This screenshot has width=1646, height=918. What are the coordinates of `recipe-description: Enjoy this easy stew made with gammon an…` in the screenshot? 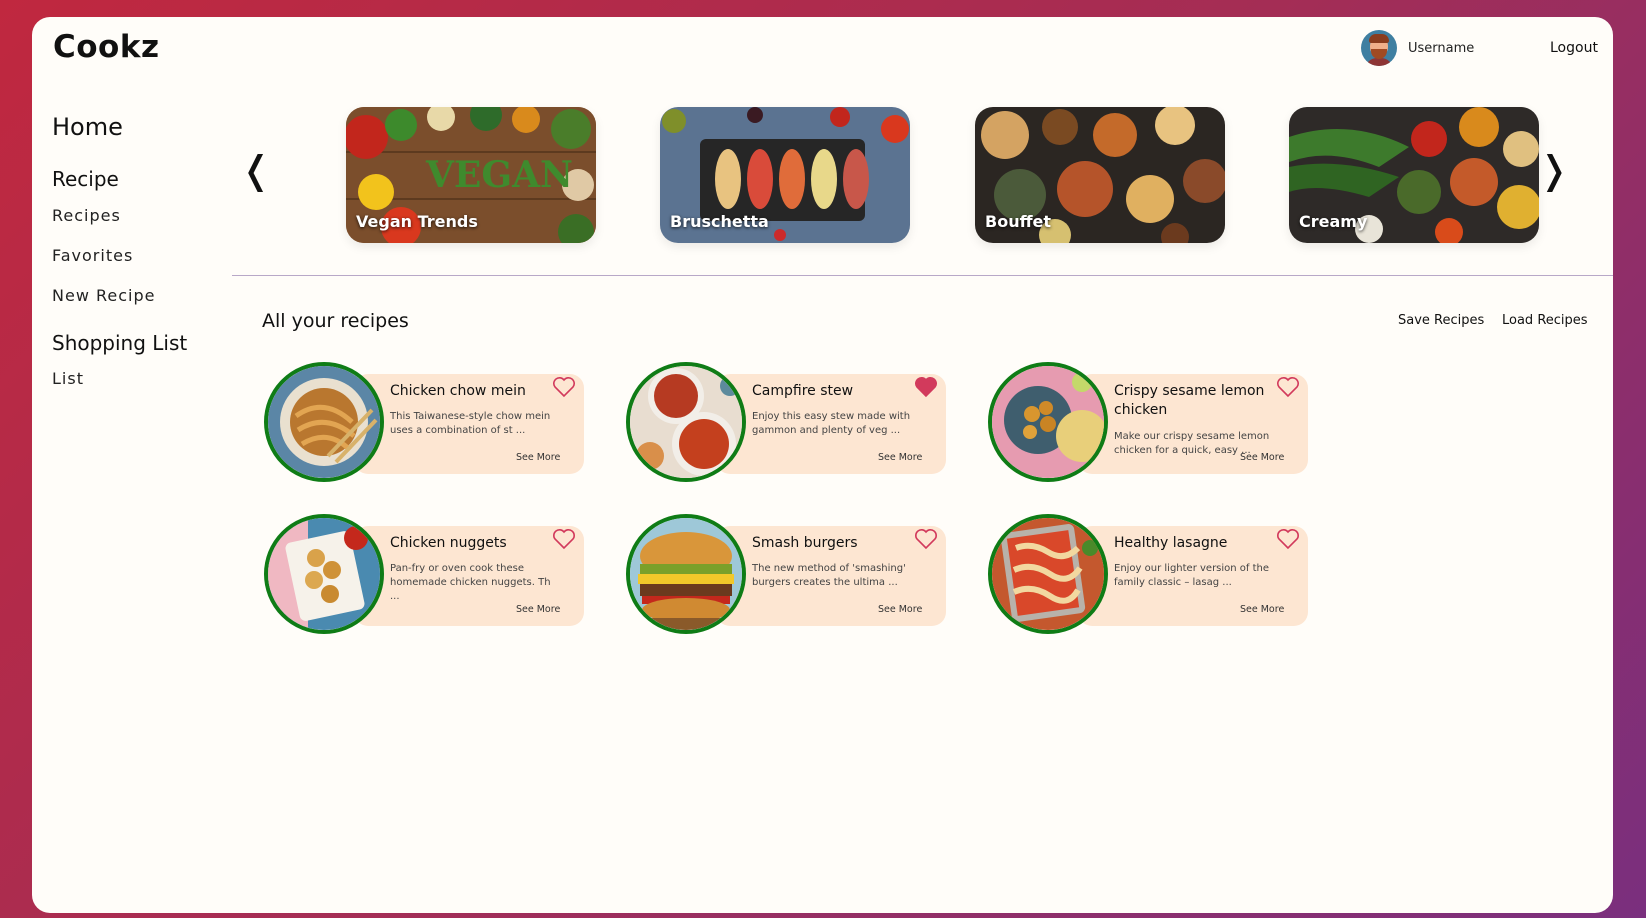 It's located at (831, 423).